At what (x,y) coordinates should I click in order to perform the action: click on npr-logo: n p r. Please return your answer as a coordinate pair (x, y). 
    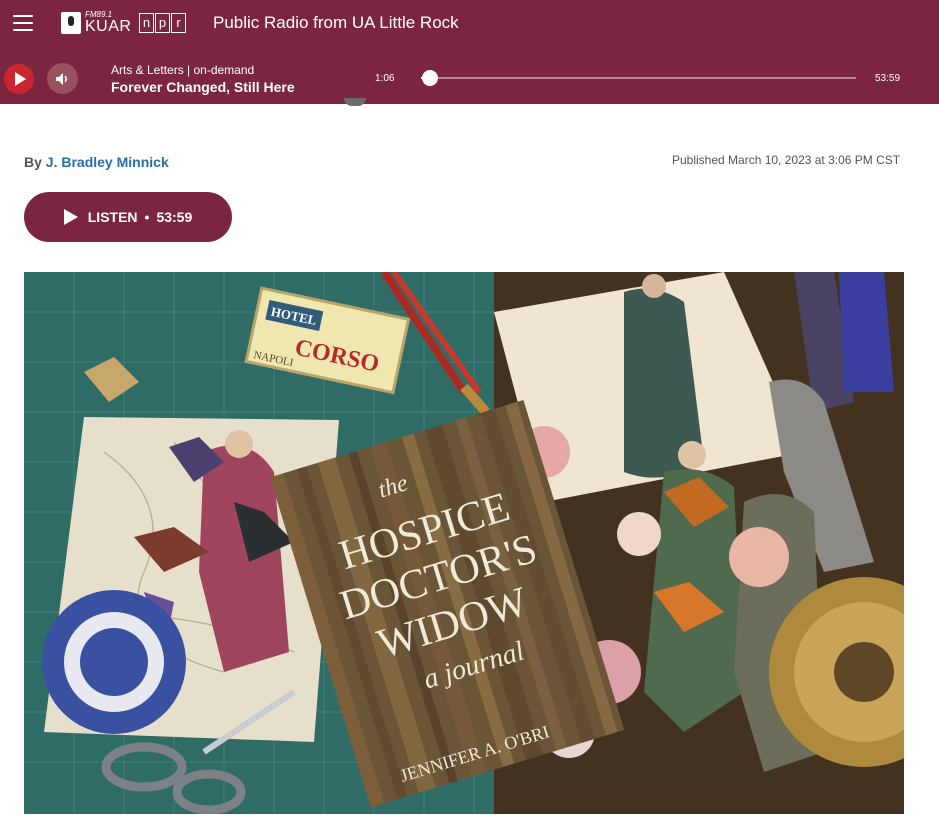
    Looking at the image, I should click on (163, 23).